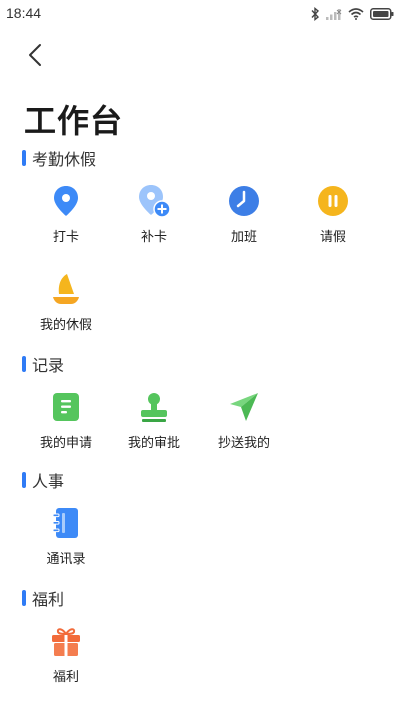 The image size is (400, 711). Describe the element at coordinates (65, 677) in the screenshot. I see `tile-label: 福利` at that location.